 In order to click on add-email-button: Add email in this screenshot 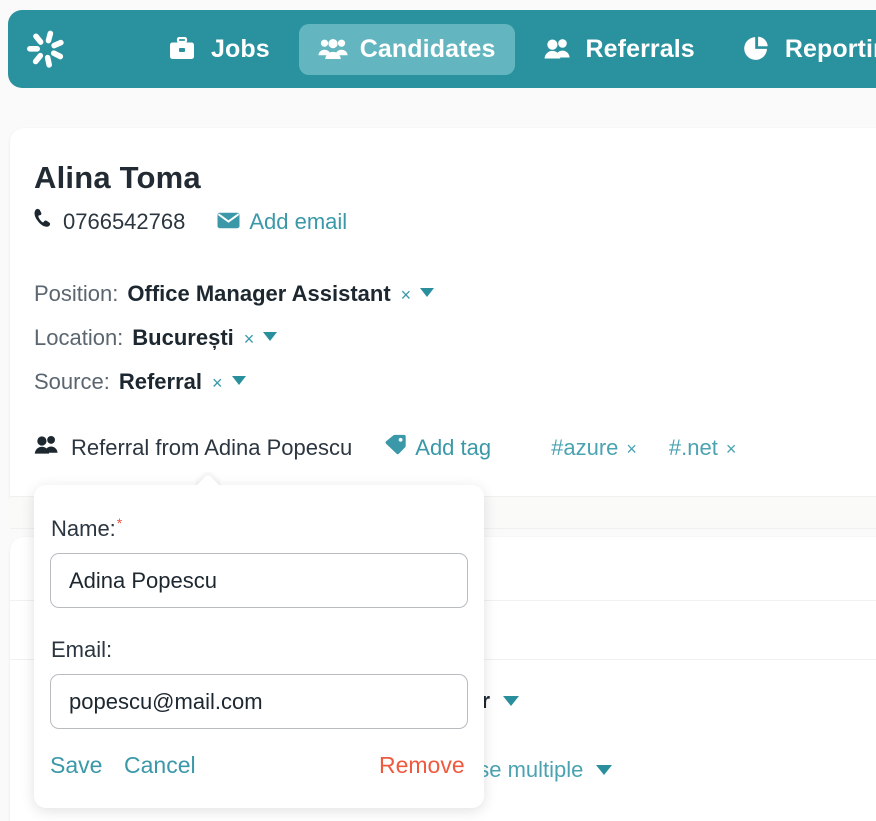, I will do `click(282, 222)`.